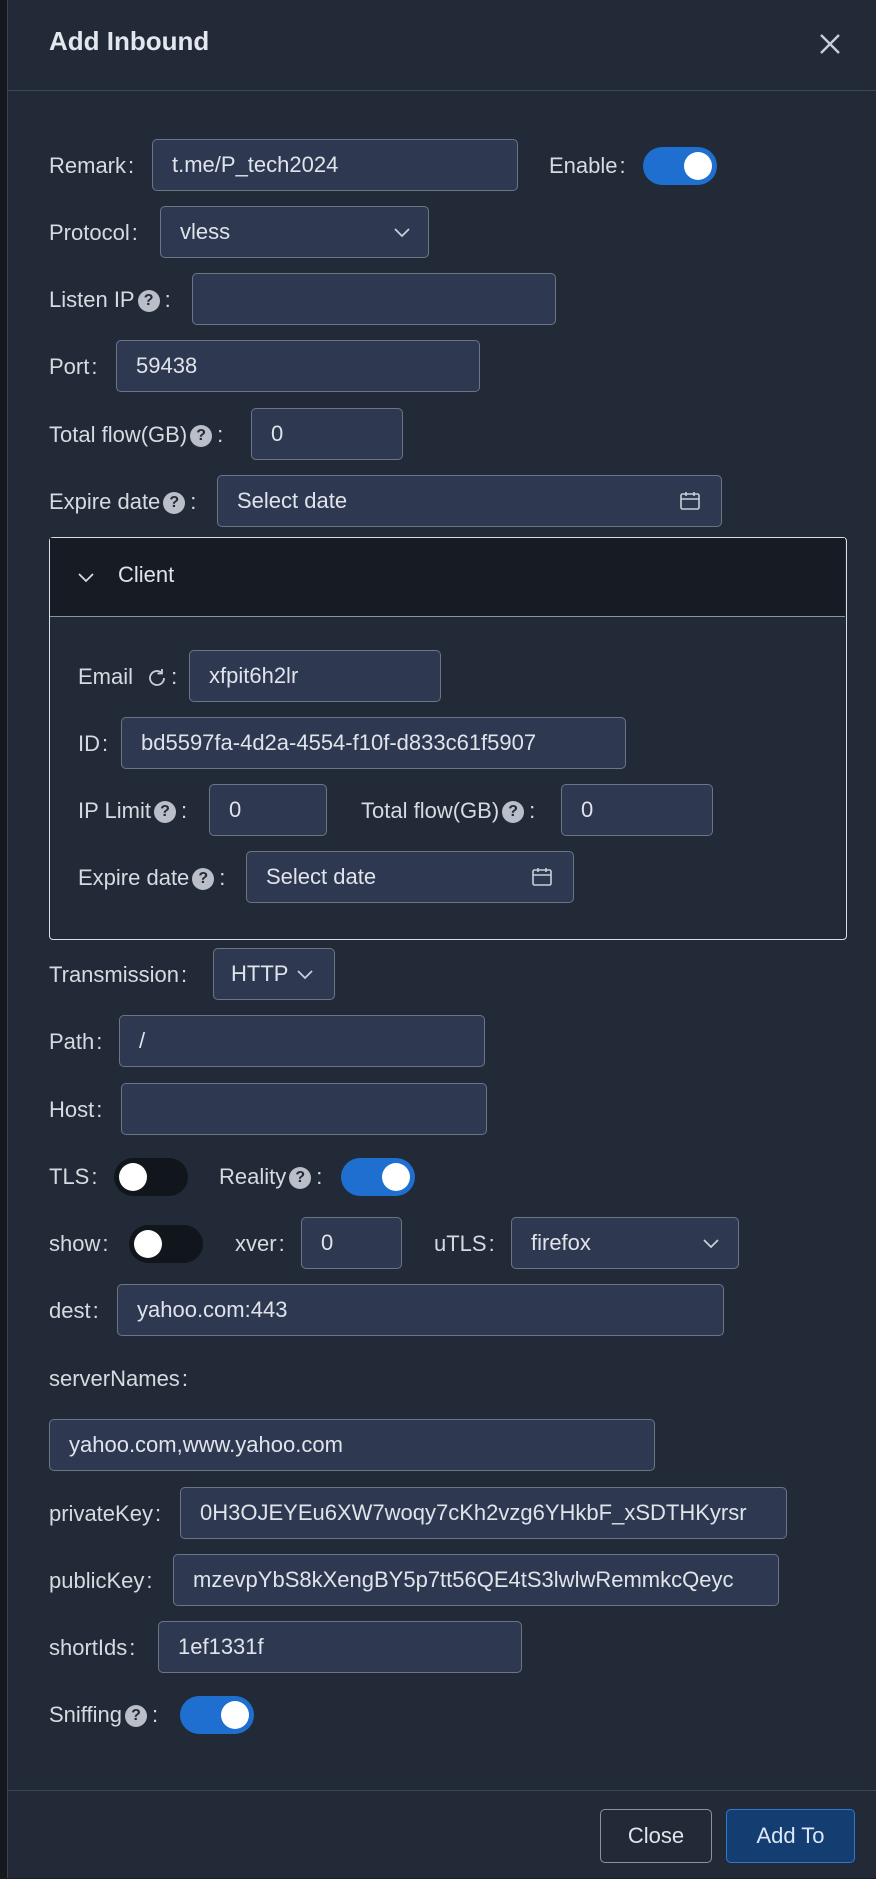  What do you see at coordinates (294, 232) in the screenshot?
I see `protocol-select: vless` at bounding box center [294, 232].